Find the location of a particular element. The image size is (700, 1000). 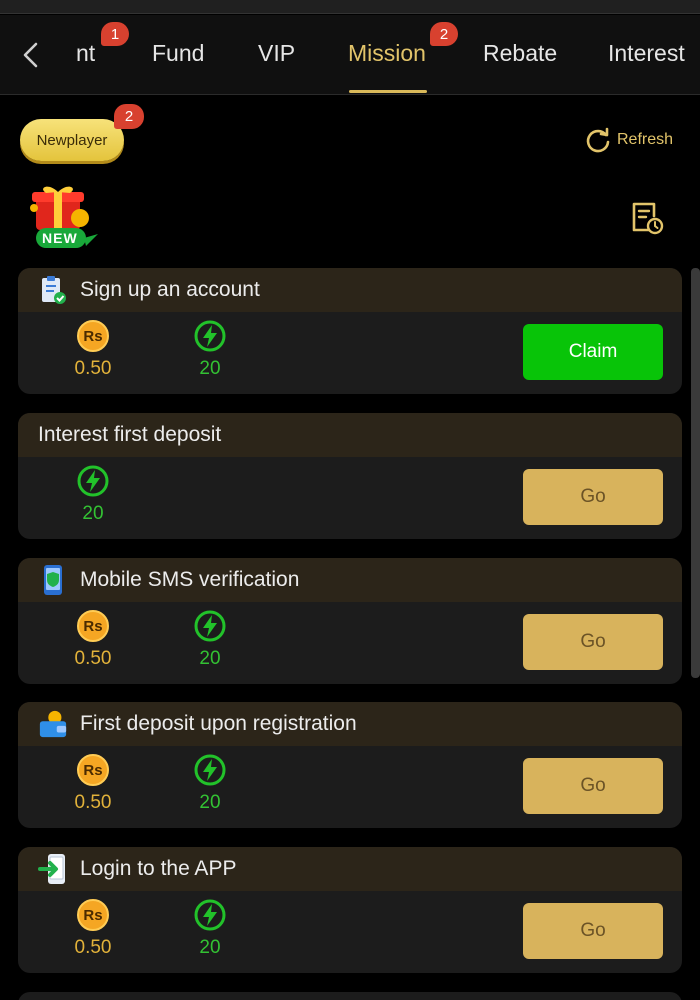

tab-badge: 1 is located at coordinates (115, 34).